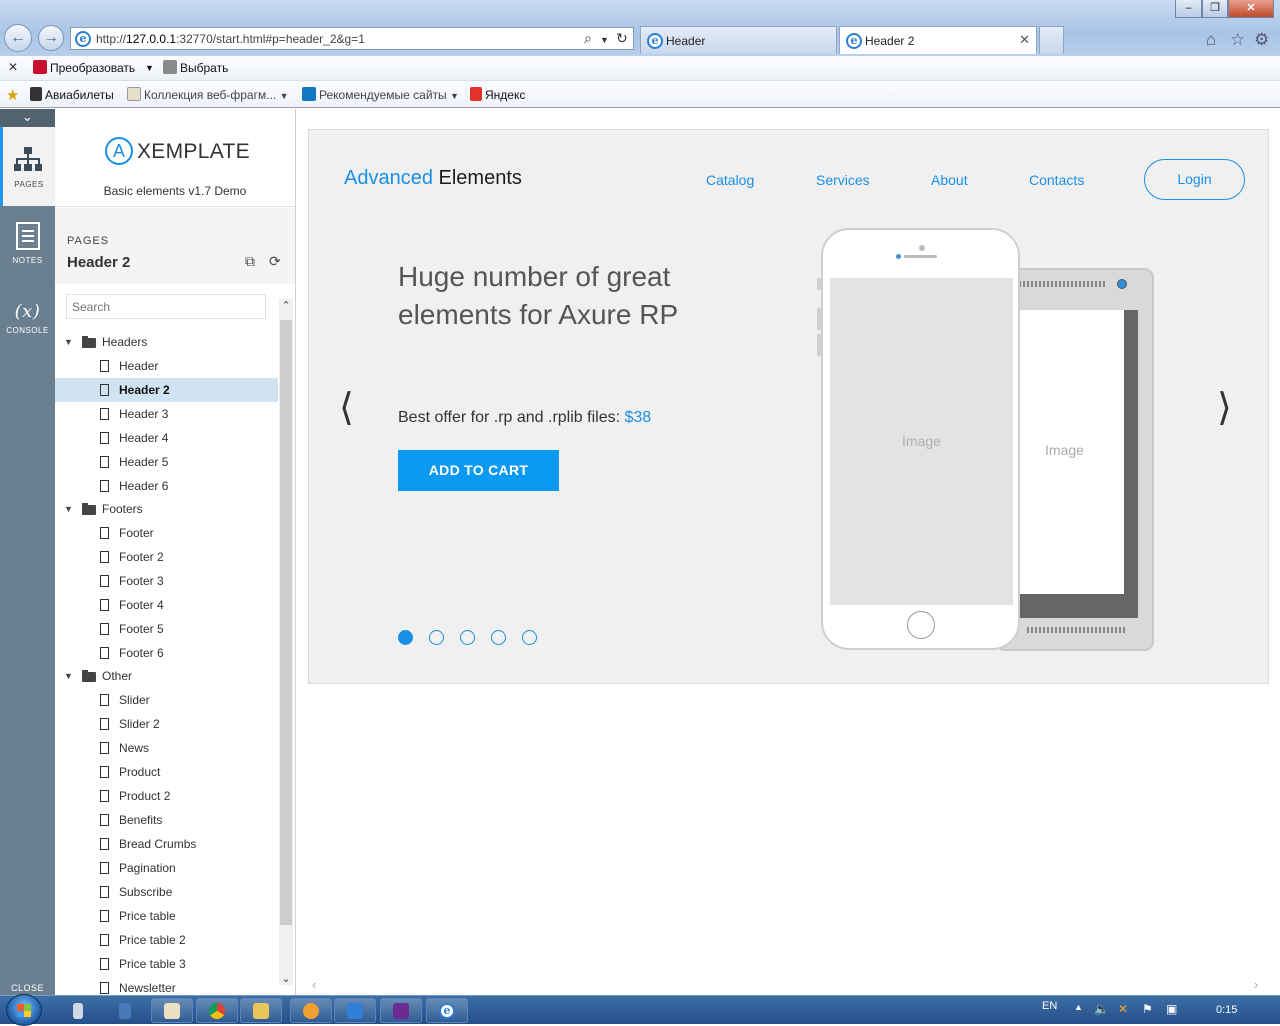 This screenshot has width=1280, height=1026. What do you see at coordinates (1211, 40) in the screenshot?
I see `home-icon: ⌂` at bounding box center [1211, 40].